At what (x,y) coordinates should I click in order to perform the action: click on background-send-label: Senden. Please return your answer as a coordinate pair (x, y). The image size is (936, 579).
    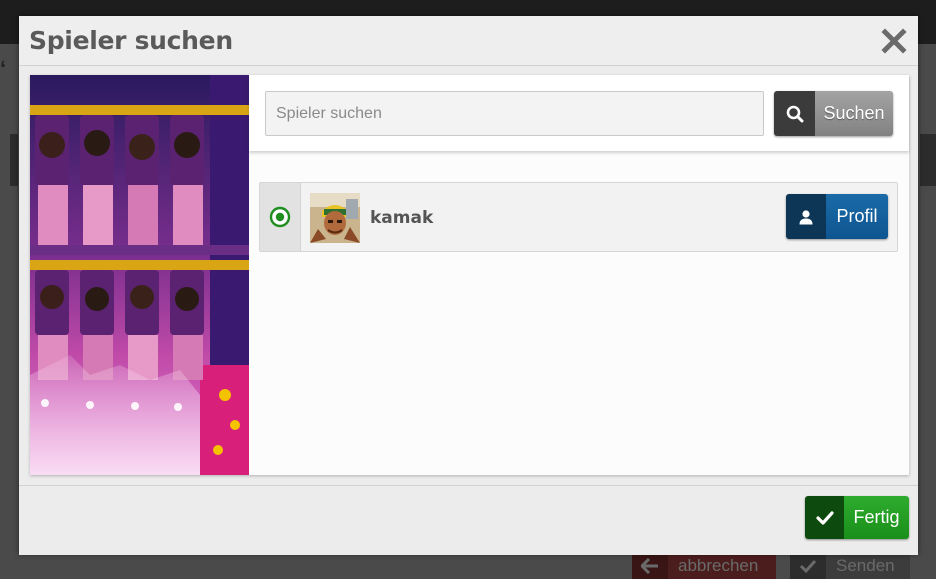
    Looking at the image, I should click on (865, 565).